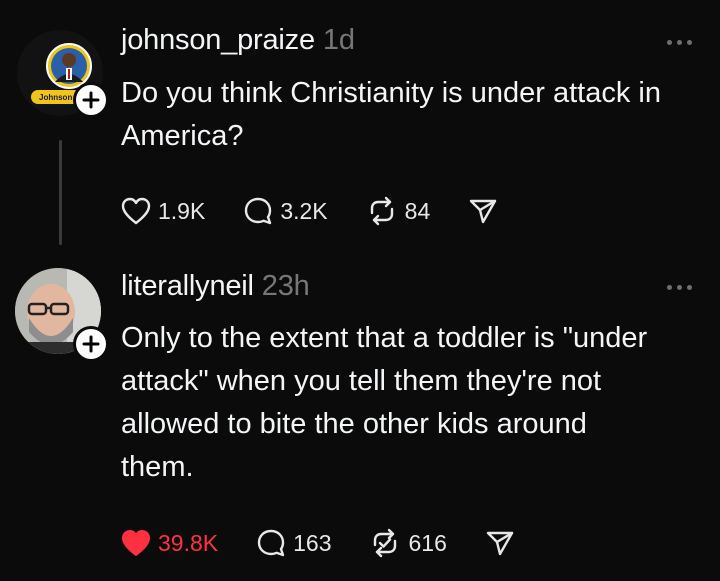 The width and height of the screenshot is (720, 581). What do you see at coordinates (385, 543) in the screenshot?
I see `repost-check-icon` at bounding box center [385, 543].